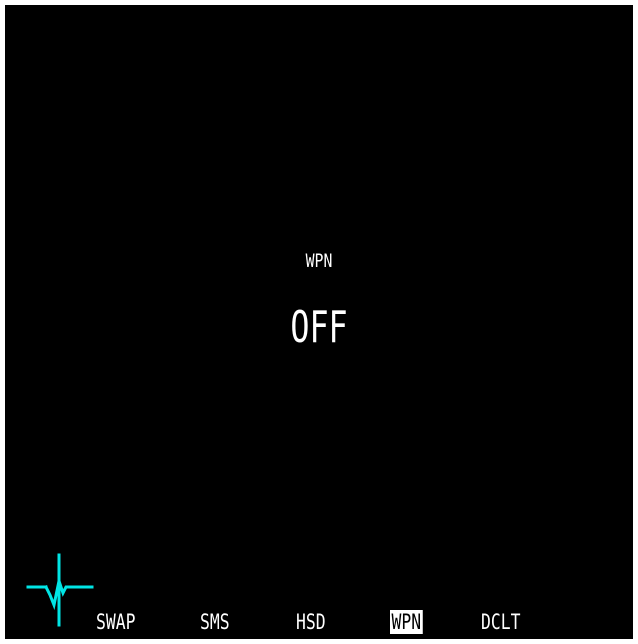 The width and height of the screenshot is (638, 644). Describe the element at coordinates (319, 261) in the screenshot. I see `format-title: WPN` at that location.